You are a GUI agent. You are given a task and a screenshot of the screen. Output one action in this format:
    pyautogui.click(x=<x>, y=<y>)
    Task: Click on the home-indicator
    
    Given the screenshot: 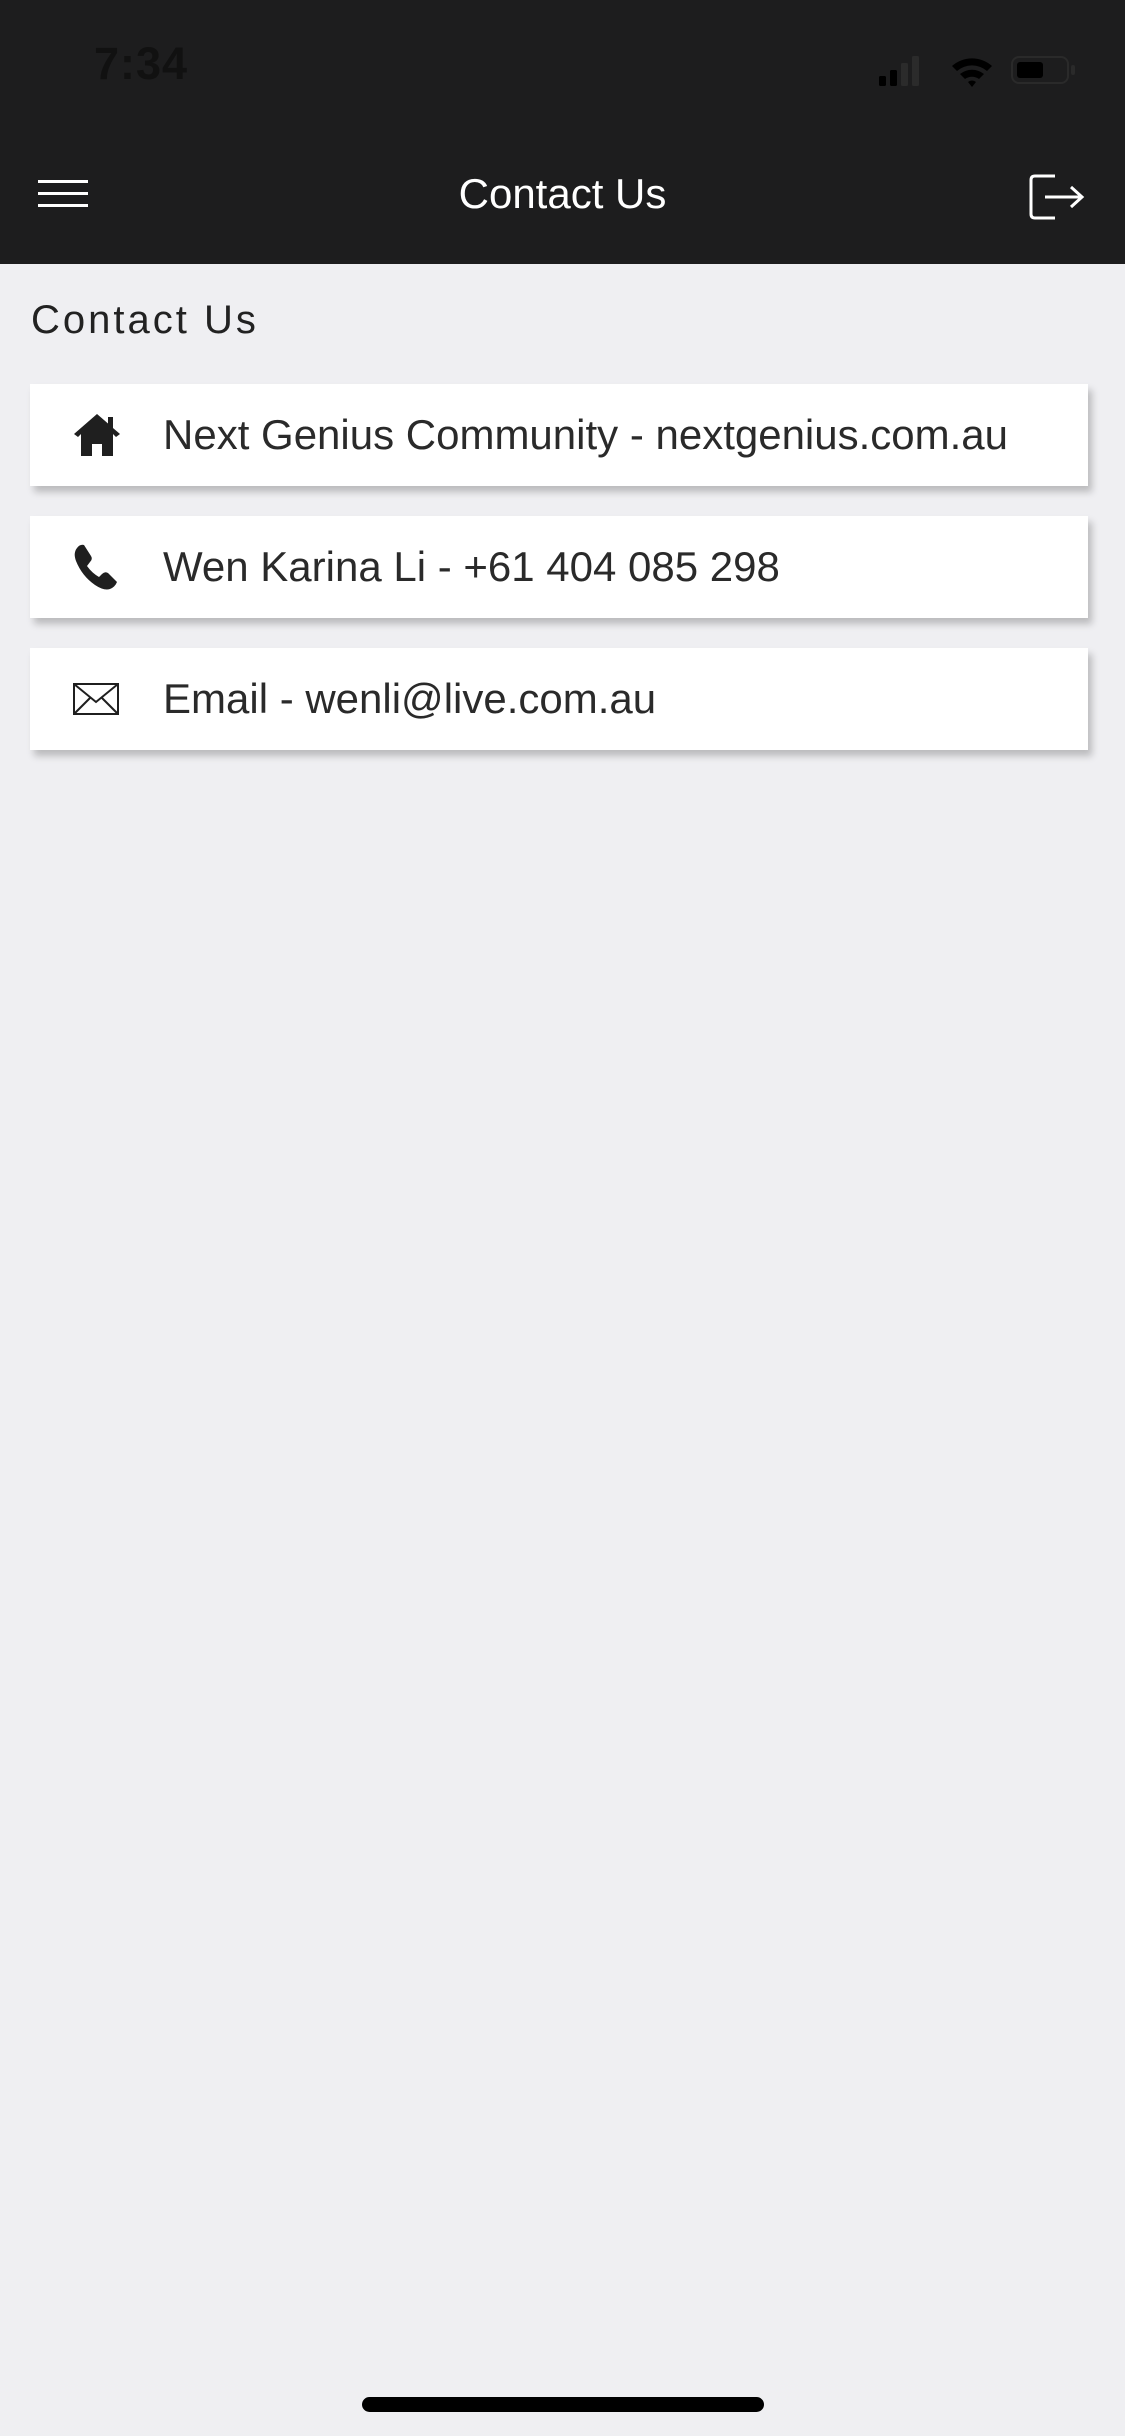 What is the action you would take?
    pyautogui.click(x=563, y=2404)
    